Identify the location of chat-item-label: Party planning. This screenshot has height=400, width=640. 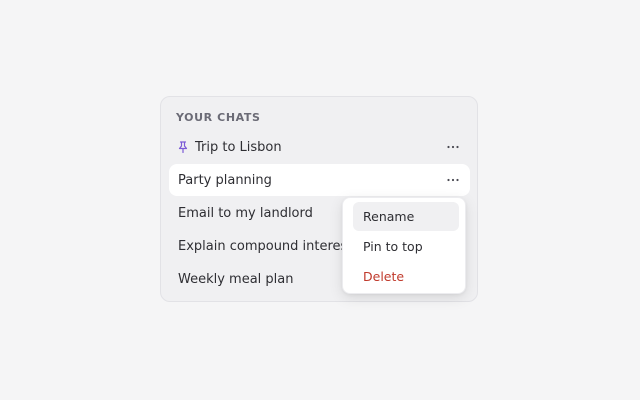
(225, 180).